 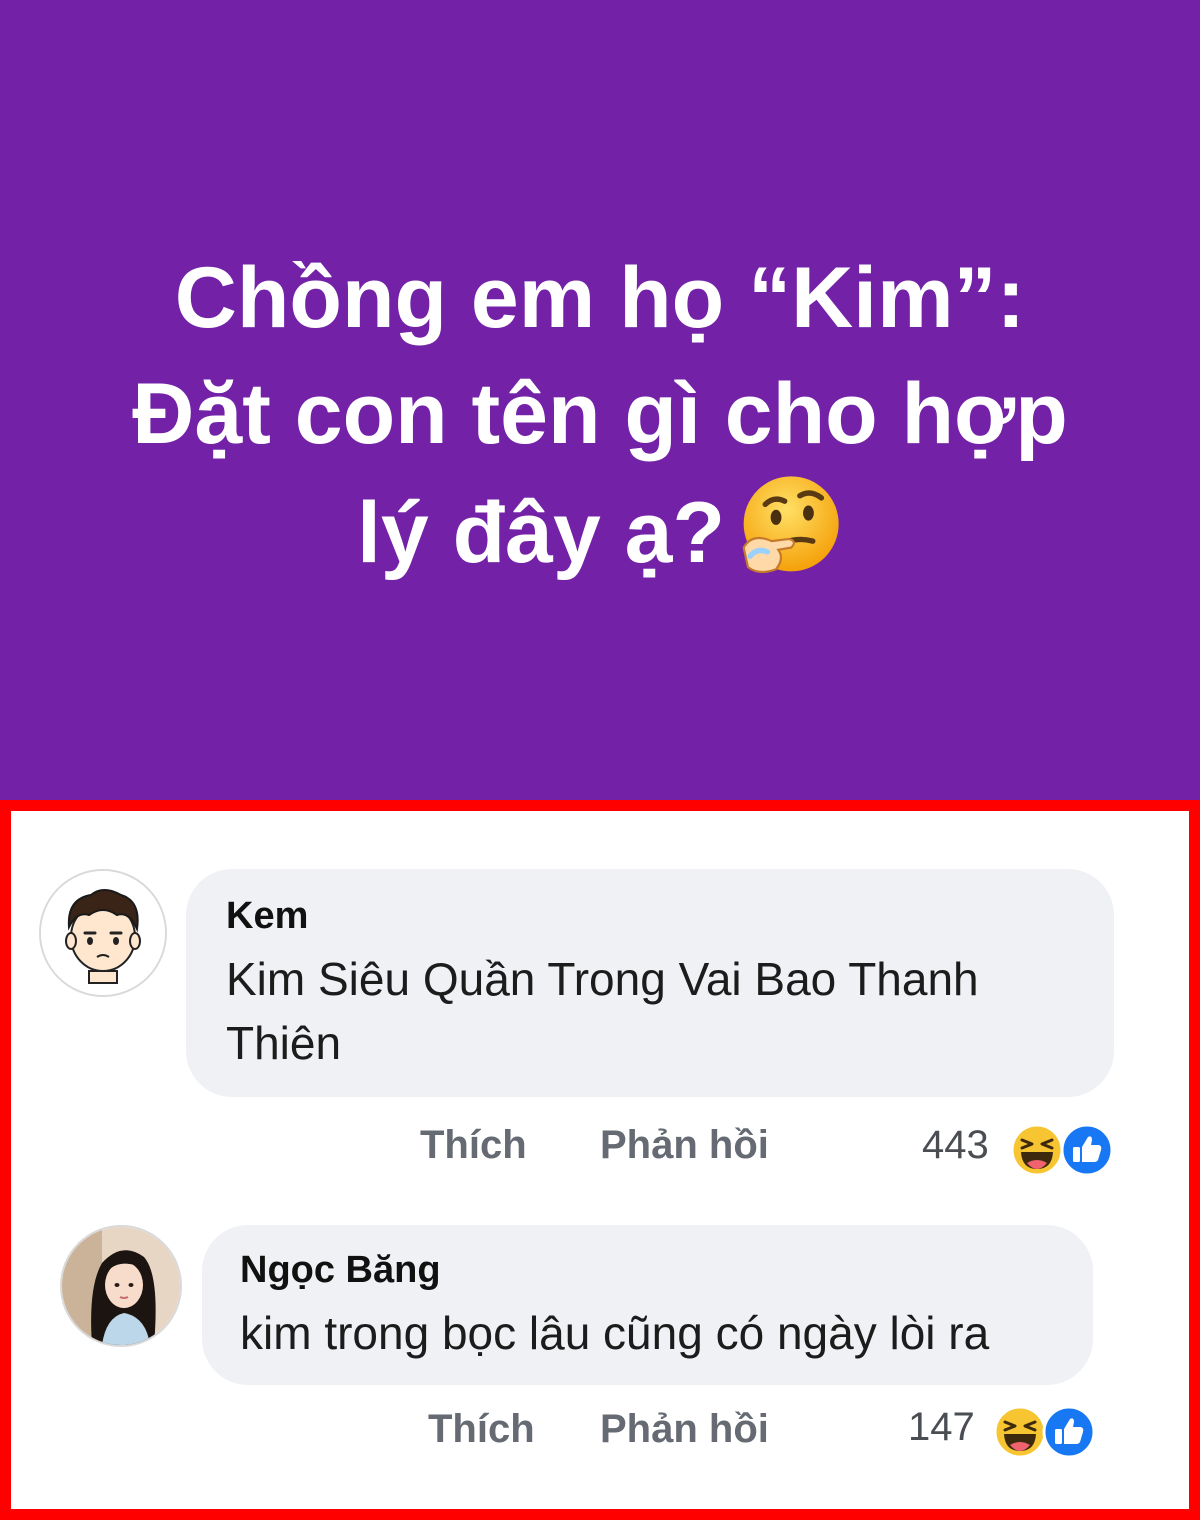 What do you see at coordinates (541, 532) in the screenshot?
I see `post-line-3-text: lý đây ạ?` at bounding box center [541, 532].